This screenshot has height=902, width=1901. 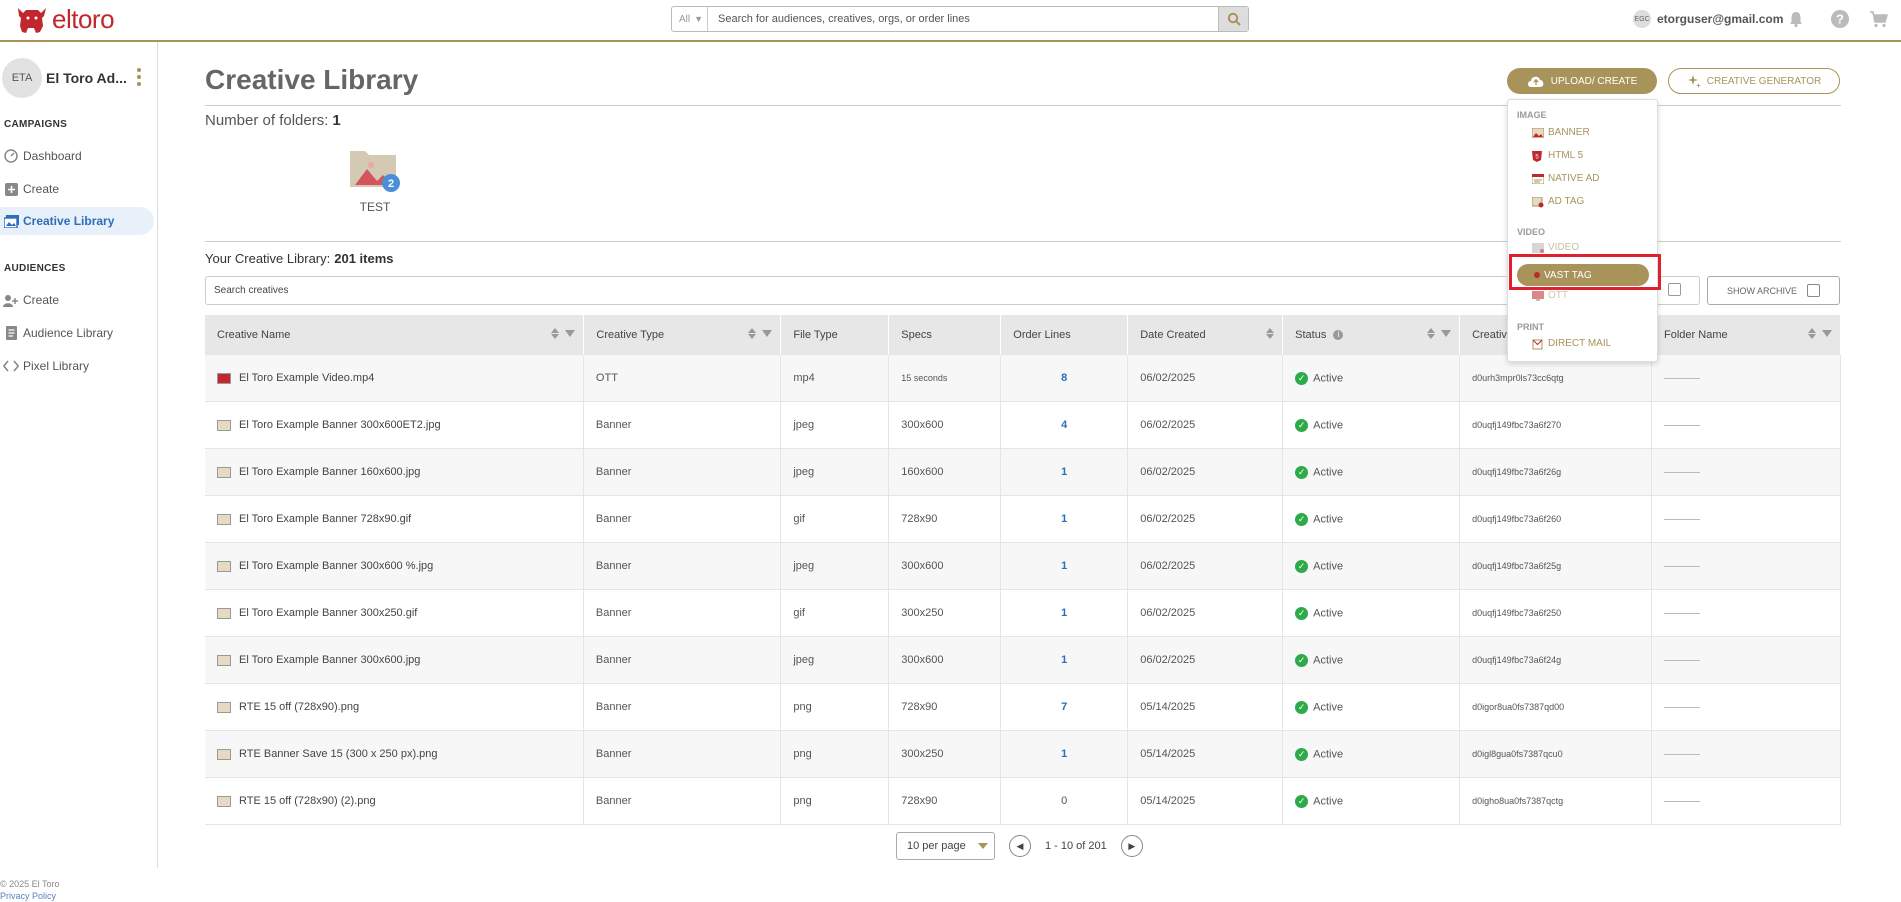 What do you see at coordinates (30, 896) in the screenshot?
I see `privacy-policy-link: Privacy Policy` at bounding box center [30, 896].